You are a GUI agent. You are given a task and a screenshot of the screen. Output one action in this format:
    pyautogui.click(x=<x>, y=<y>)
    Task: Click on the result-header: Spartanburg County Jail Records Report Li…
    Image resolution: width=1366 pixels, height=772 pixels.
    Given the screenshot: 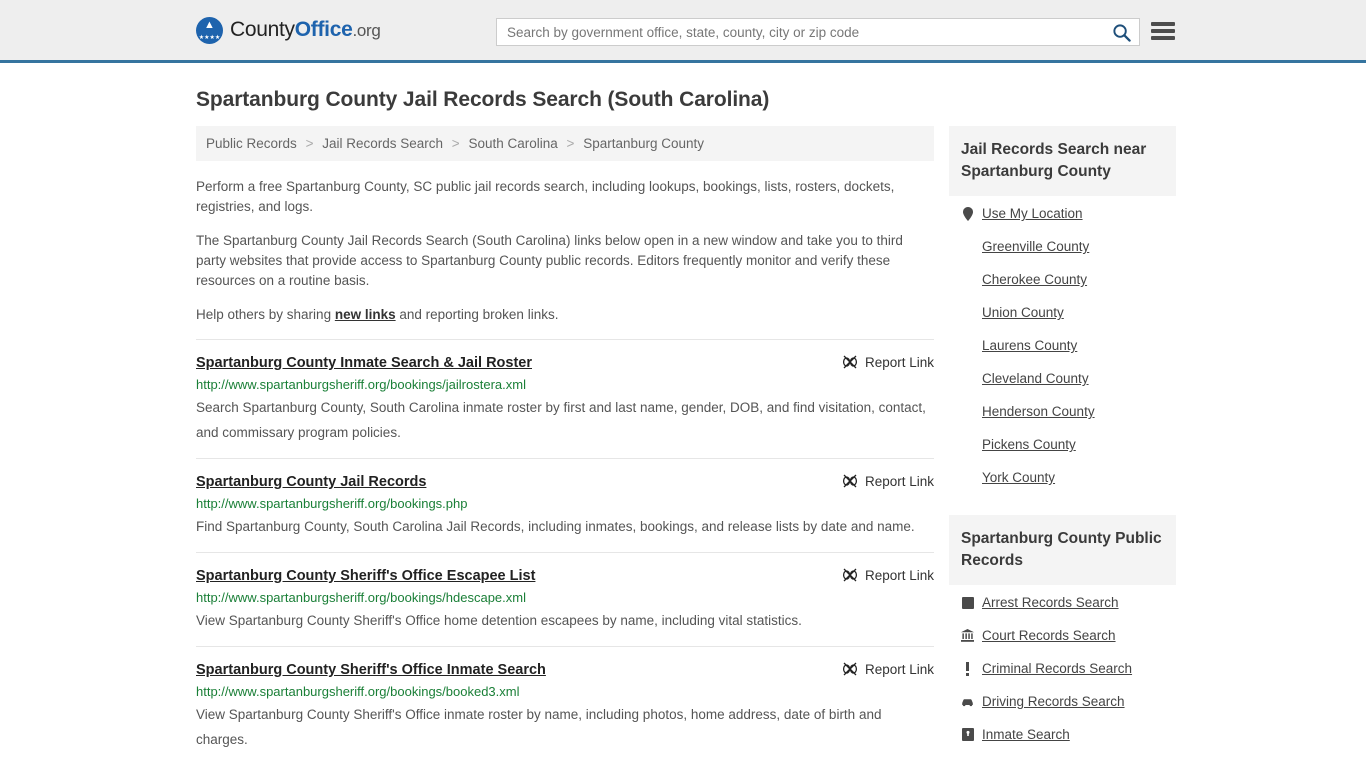 What is the action you would take?
    pyautogui.click(x=565, y=482)
    